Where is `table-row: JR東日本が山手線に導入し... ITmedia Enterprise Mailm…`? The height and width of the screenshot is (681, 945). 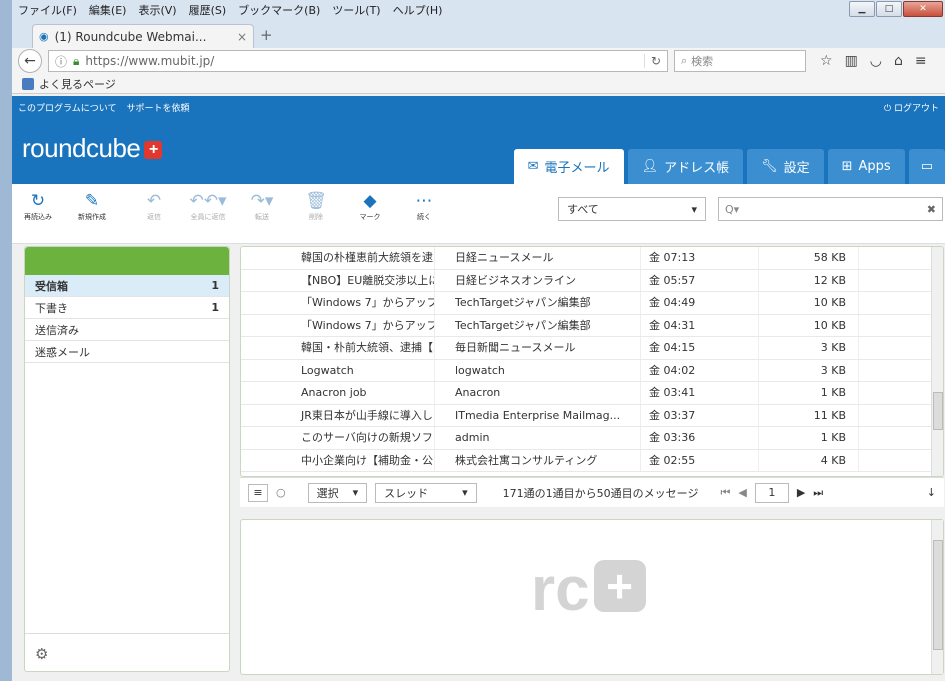
table-row: JR東日本が山手線に導入し... ITmedia Enterprise Mailm… is located at coordinates (587, 415).